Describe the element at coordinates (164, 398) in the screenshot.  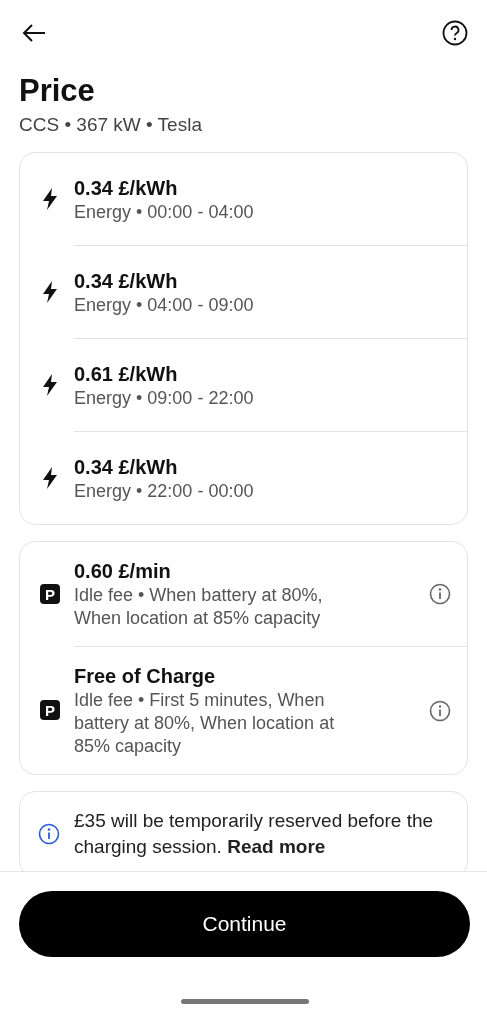
I see `price-details: Energy • 09:00 - 22:00` at that location.